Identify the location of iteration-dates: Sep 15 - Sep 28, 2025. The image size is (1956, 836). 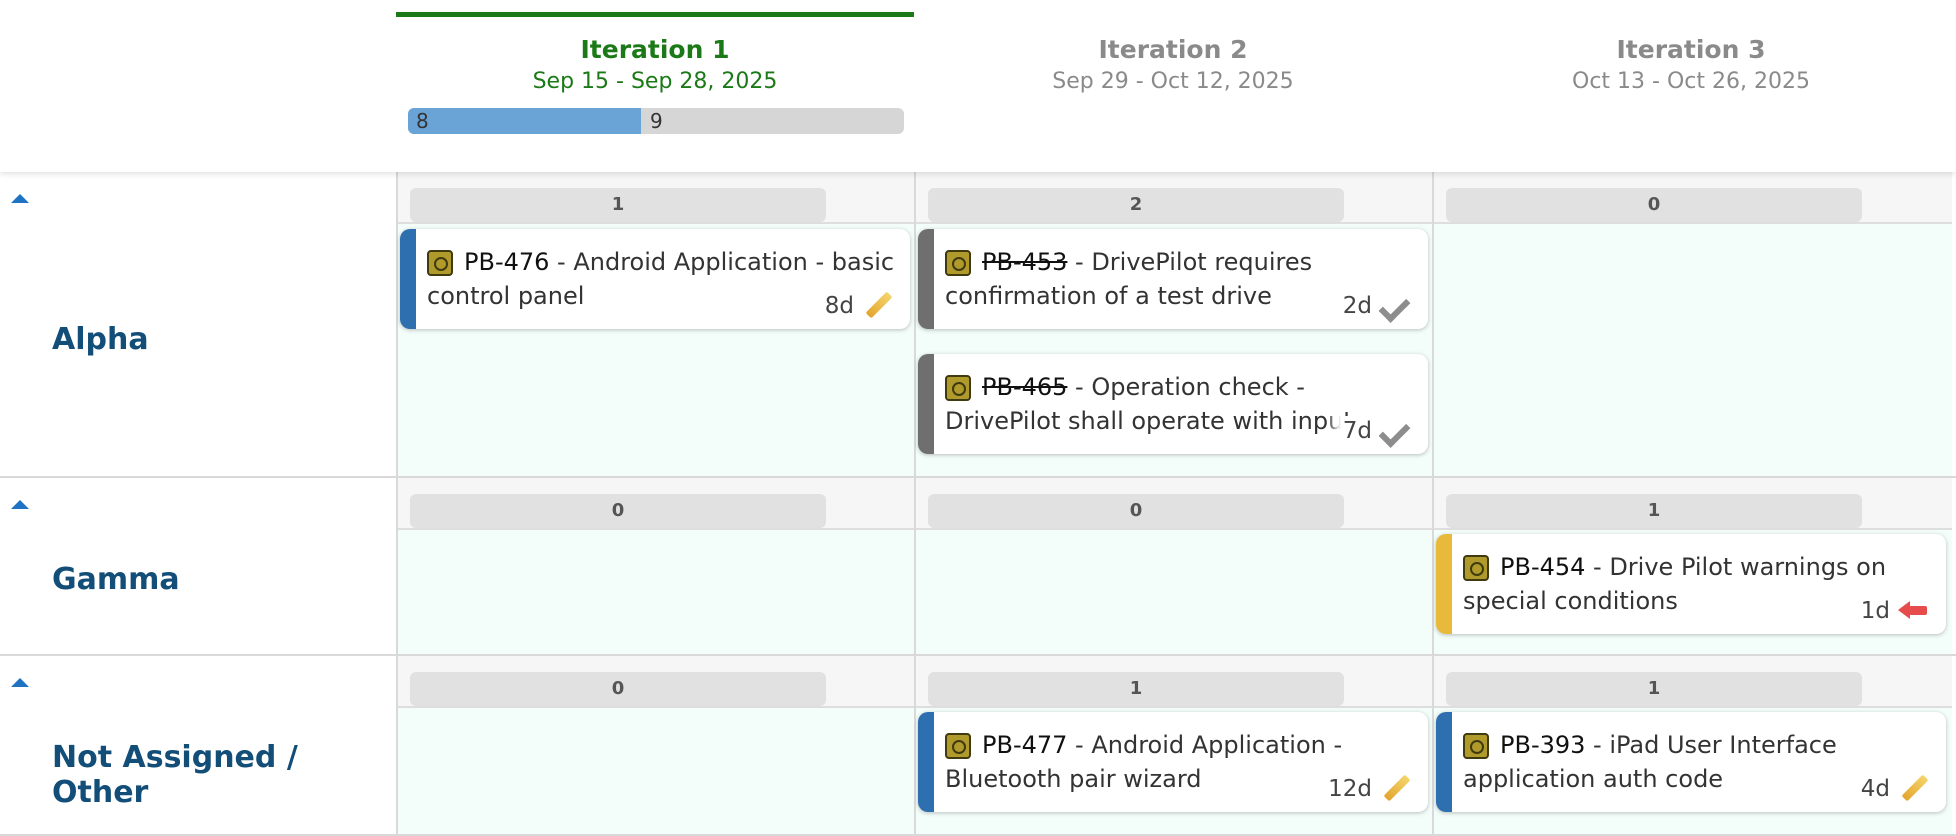
(655, 81).